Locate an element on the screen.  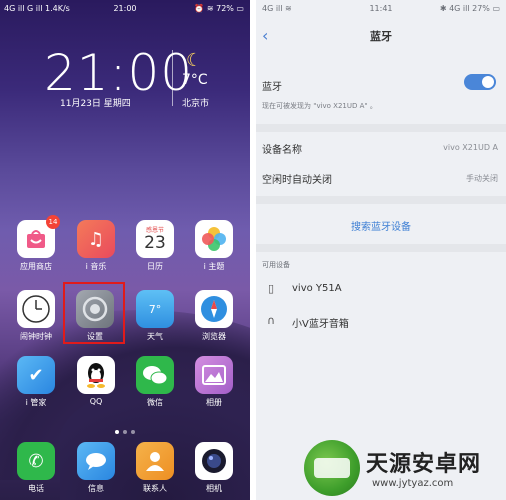
message-bubble-icon is located at coordinates (96, 461).